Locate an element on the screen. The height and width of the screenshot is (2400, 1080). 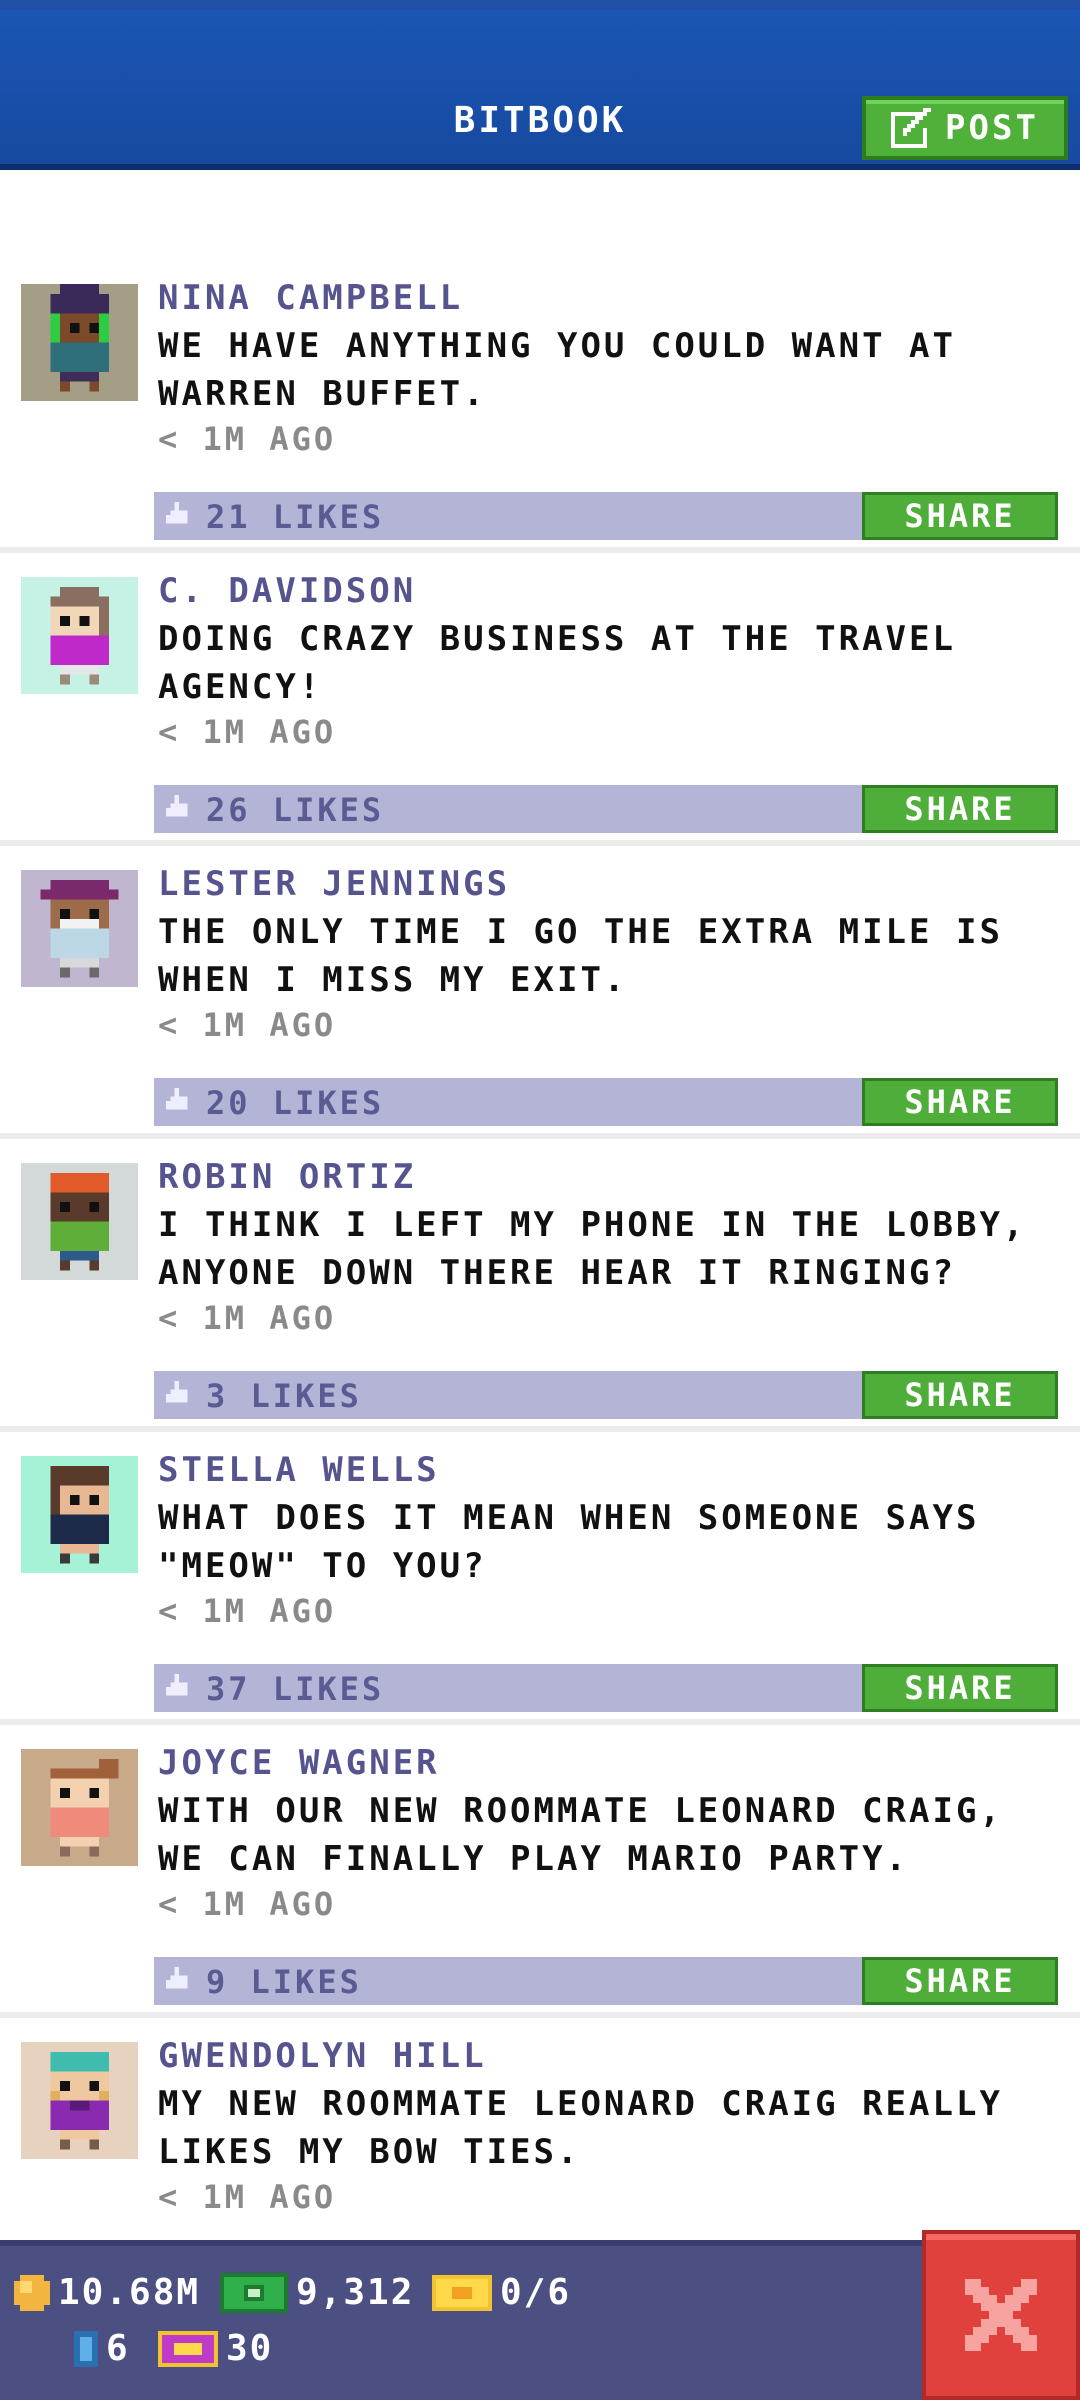
close-icon is located at coordinates (1001, 2315).